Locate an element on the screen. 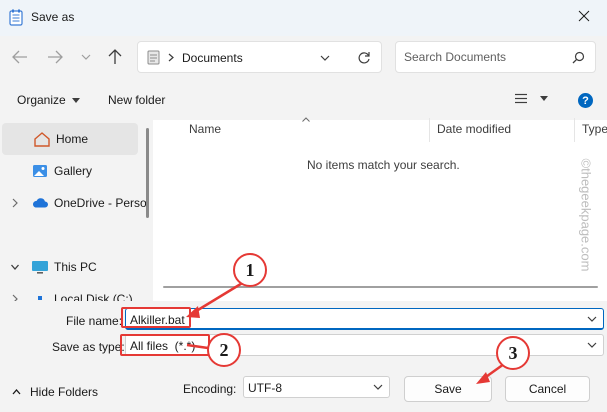 This screenshot has height=412, width=607. step-1-marker: 1 is located at coordinates (250, 270).